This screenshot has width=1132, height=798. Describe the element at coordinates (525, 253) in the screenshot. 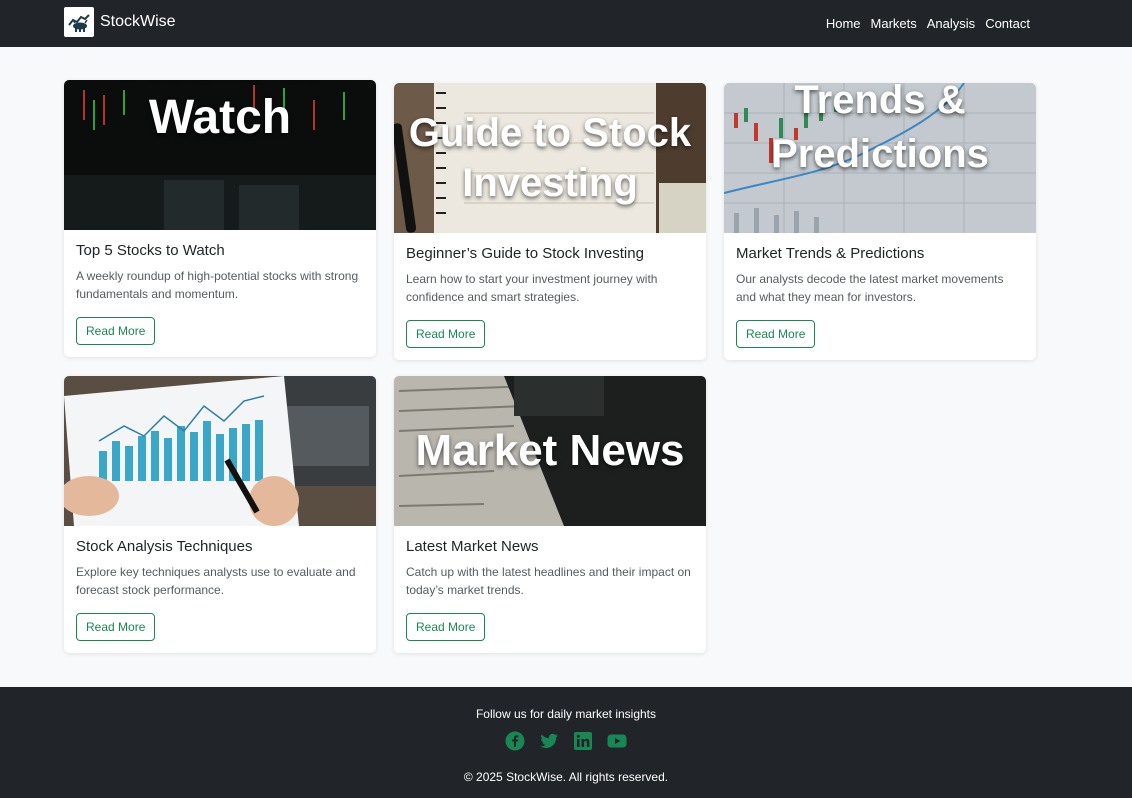

I see `card-title: Beginner’s Guide to Stock Investing` at that location.